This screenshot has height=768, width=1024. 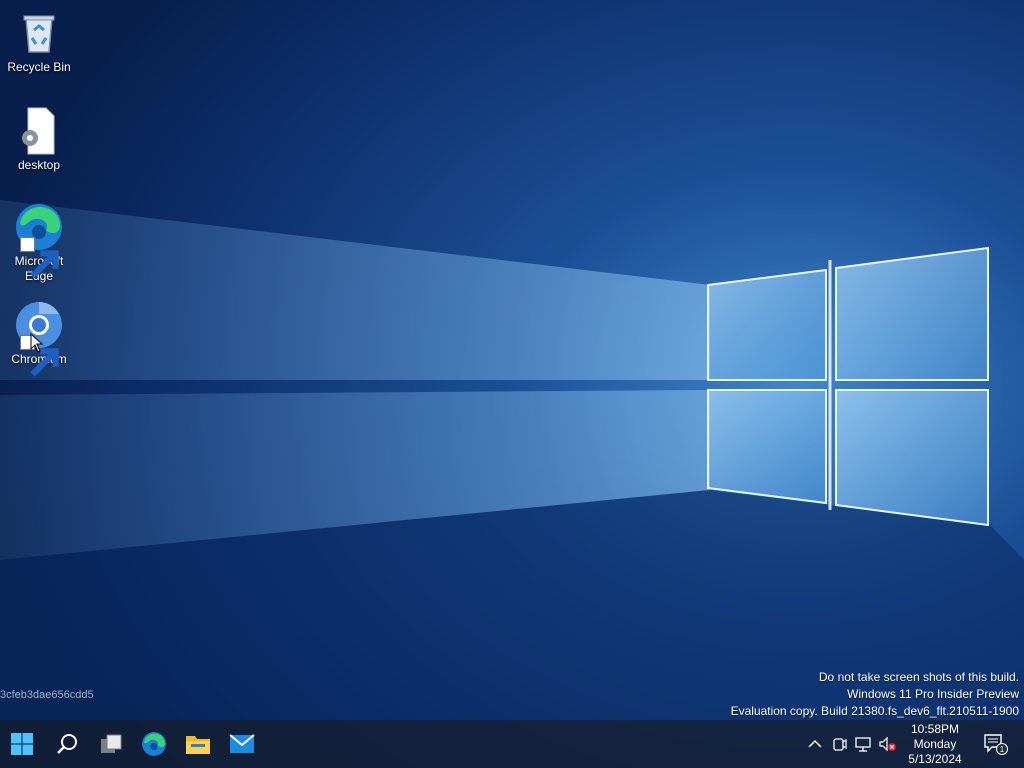 I want to click on taskbar: 1, so click(x=512, y=744).